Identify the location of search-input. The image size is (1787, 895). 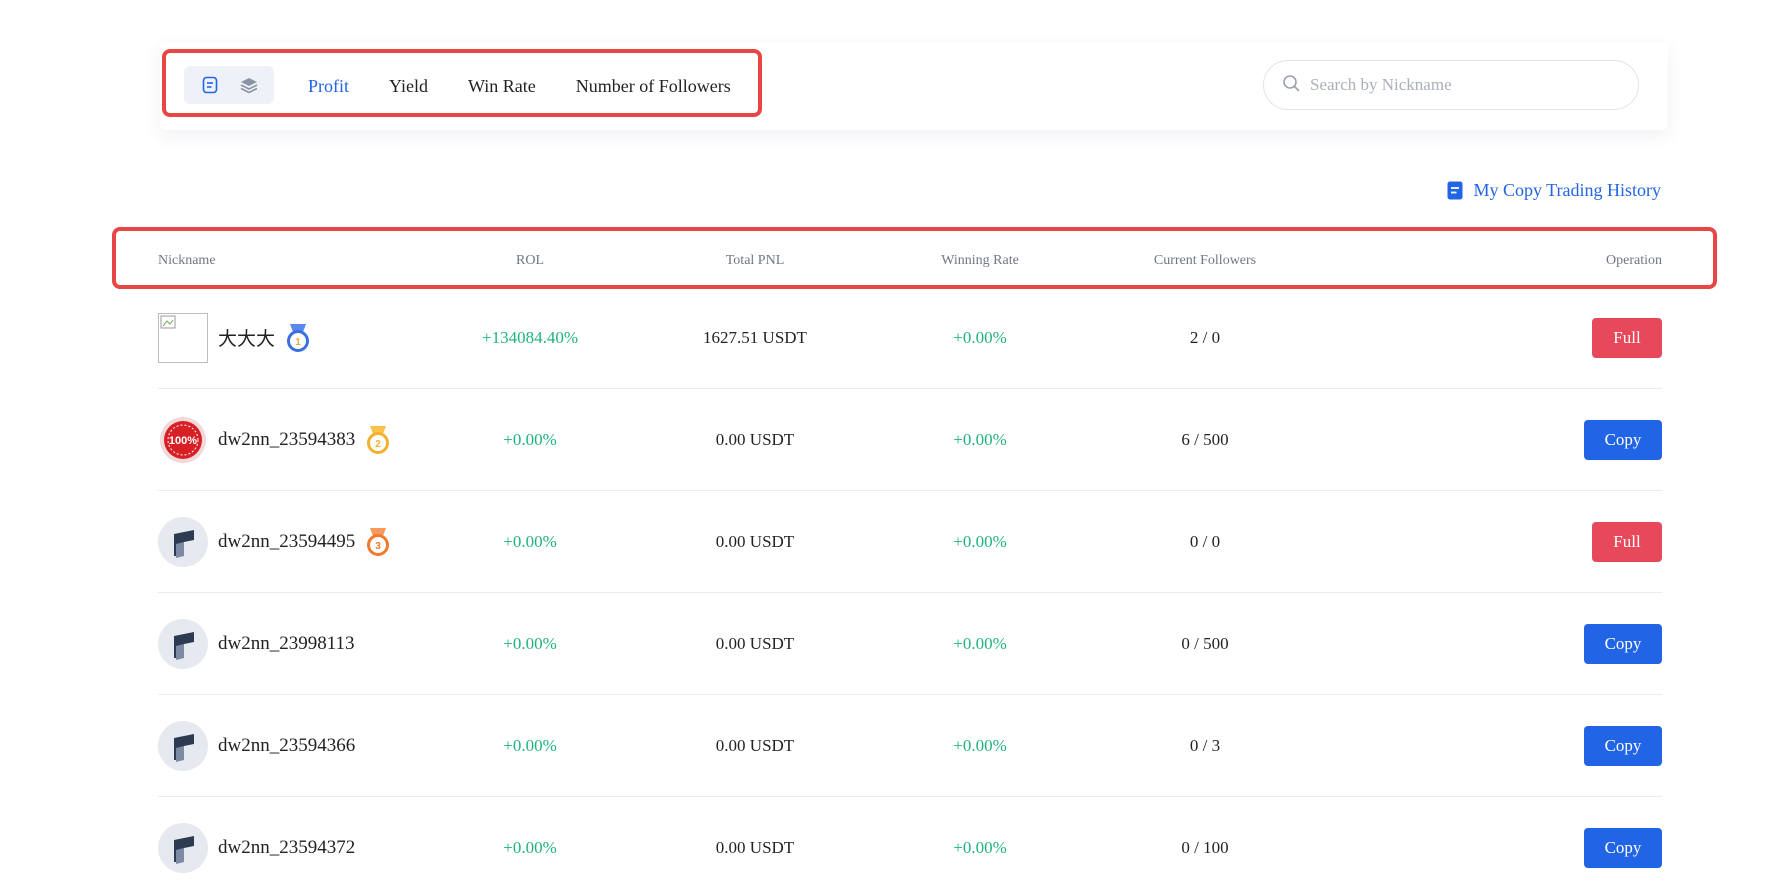
(1460, 85).